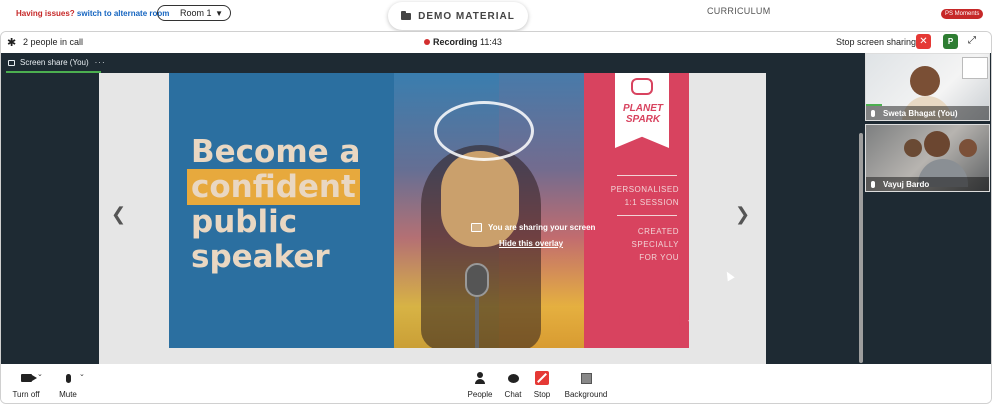  What do you see at coordinates (54, 62) in the screenshot?
I see `screen-share-tab-label: Screen share (You)` at bounding box center [54, 62].